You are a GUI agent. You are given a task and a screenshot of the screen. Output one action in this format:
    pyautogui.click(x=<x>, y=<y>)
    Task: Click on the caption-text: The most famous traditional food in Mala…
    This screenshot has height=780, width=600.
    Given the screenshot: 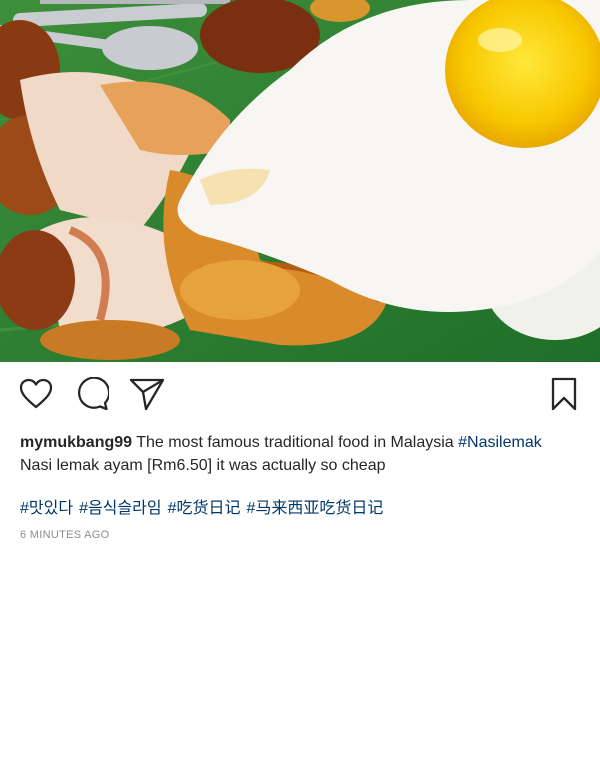 What is the action you would take?
    pyautogui.click(x=295, y=442)
    